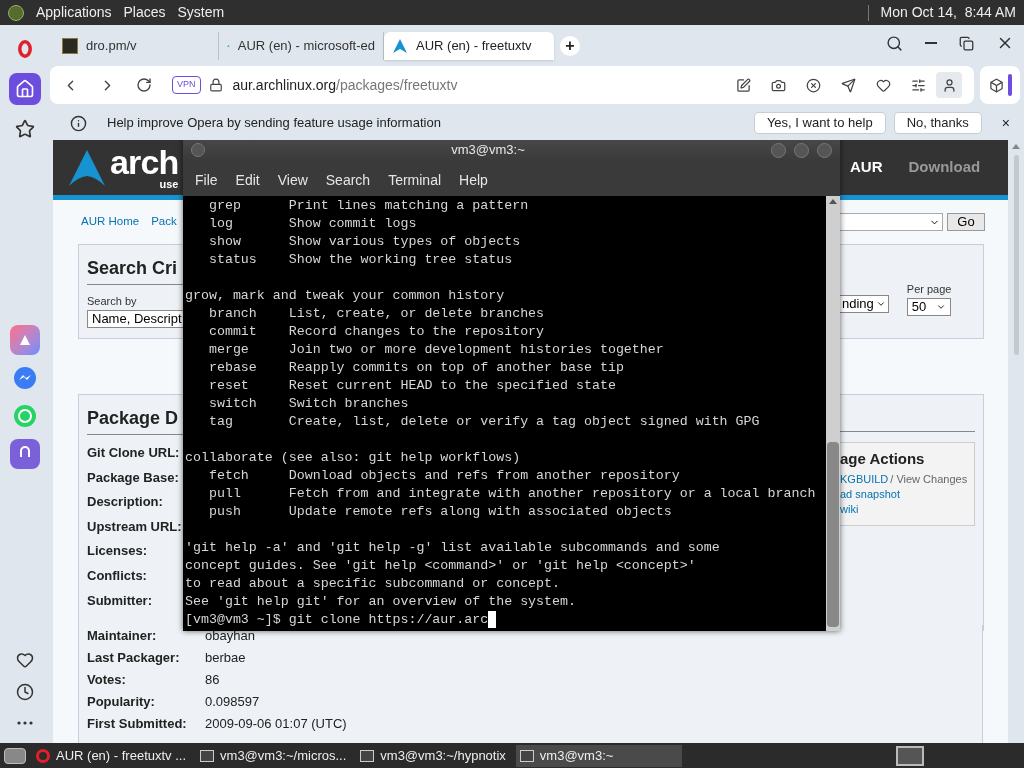 The width and height of the screenshot is (1024, 768). What do you see at coordinates (944, 167) in the screenshot?
I see `nav-link: Download` at bounding box center [944, 167].